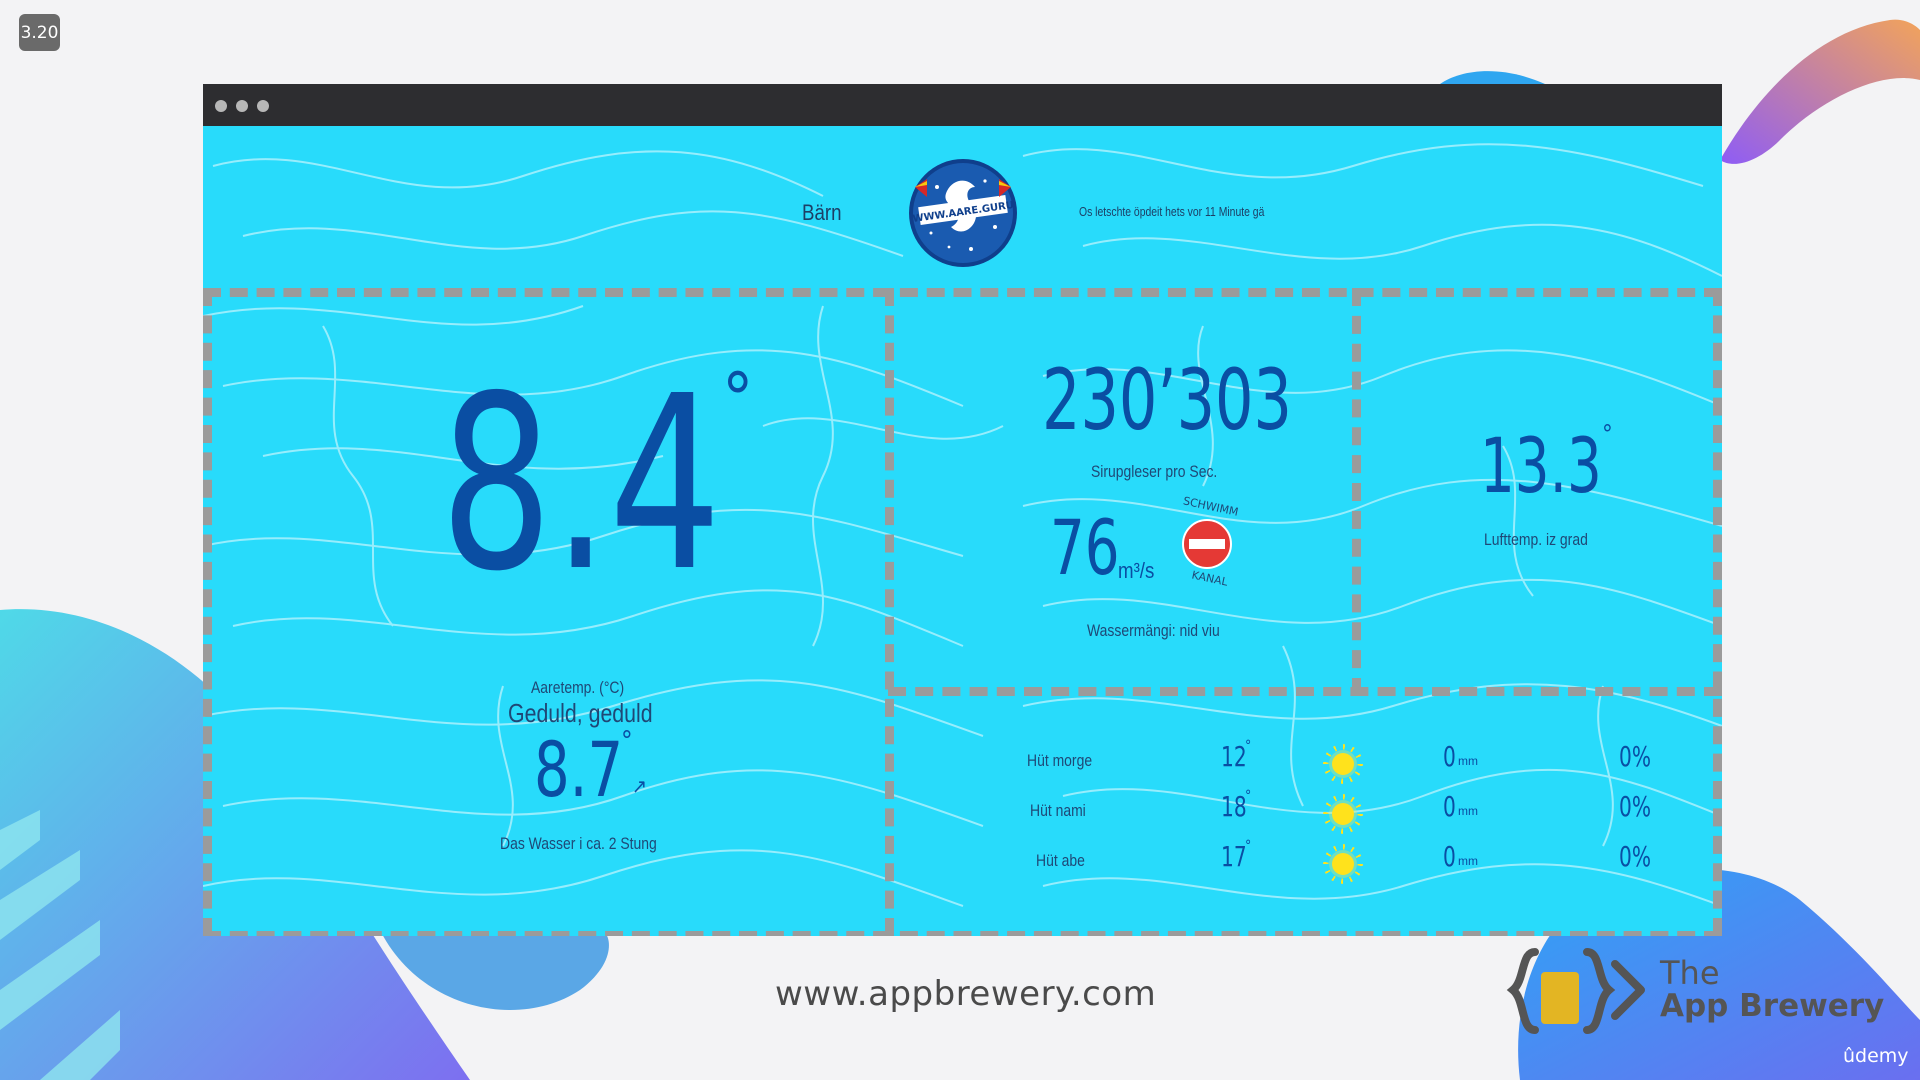 The image size is (1920, 1080). Describe the element at coordinates (1154, 471) in the screenshot. I see `sirup-glasses-label: Sirupgleser pro Sec.` at that location.